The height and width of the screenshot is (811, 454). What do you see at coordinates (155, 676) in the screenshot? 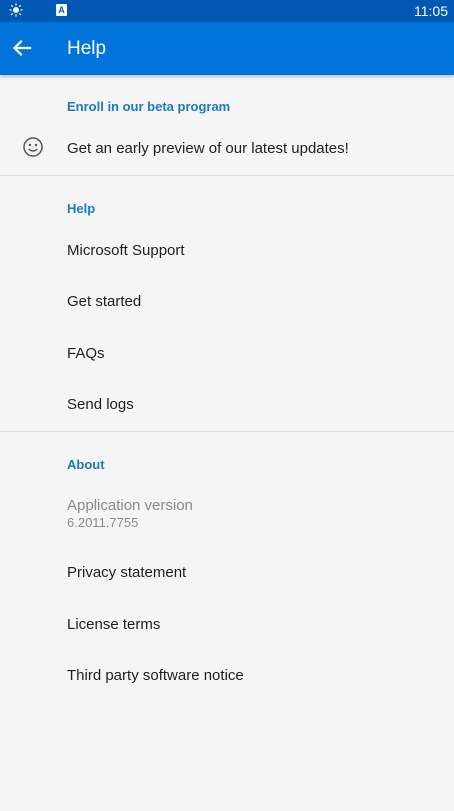
I see `third-party-notice-item: Third party software notice` at bounding box center [155, 676].